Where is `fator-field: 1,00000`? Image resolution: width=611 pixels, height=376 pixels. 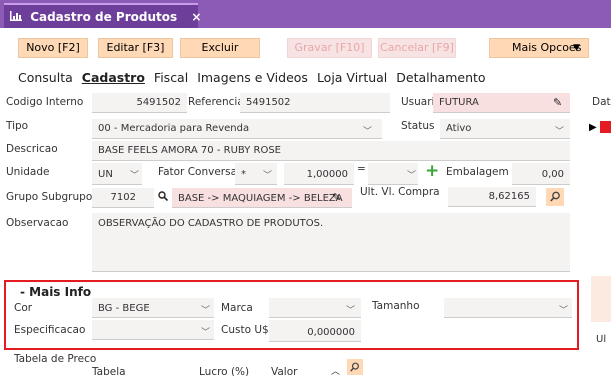 fator-field: 1,00000 is located at coordinates (319, 174).